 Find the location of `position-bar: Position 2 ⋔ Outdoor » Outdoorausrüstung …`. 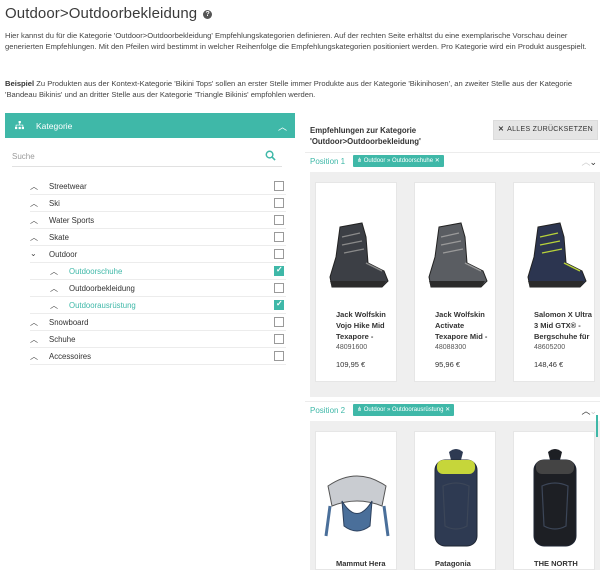

position-bar: Position 2 ⋔ Outdoor » Outdoorausrüstung … is located at coordinates (452, 410).